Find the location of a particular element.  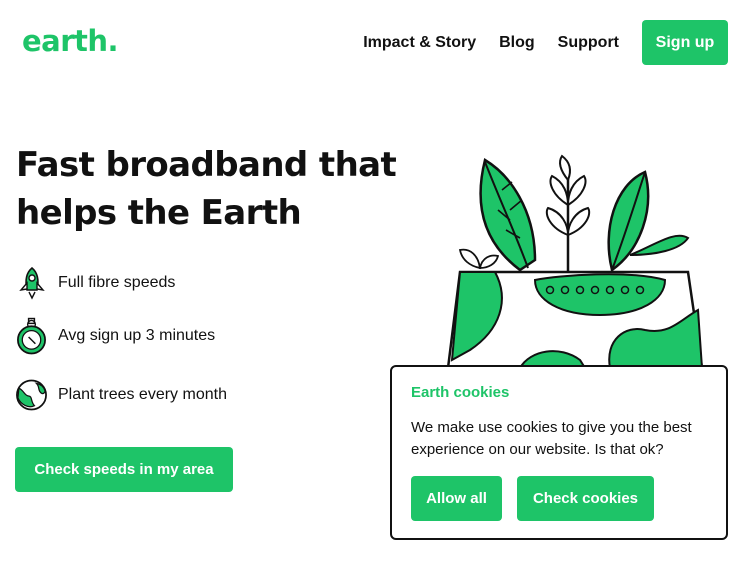

hero-title: Fast broadband that helps the Earth is located at coordinates (206, 189).